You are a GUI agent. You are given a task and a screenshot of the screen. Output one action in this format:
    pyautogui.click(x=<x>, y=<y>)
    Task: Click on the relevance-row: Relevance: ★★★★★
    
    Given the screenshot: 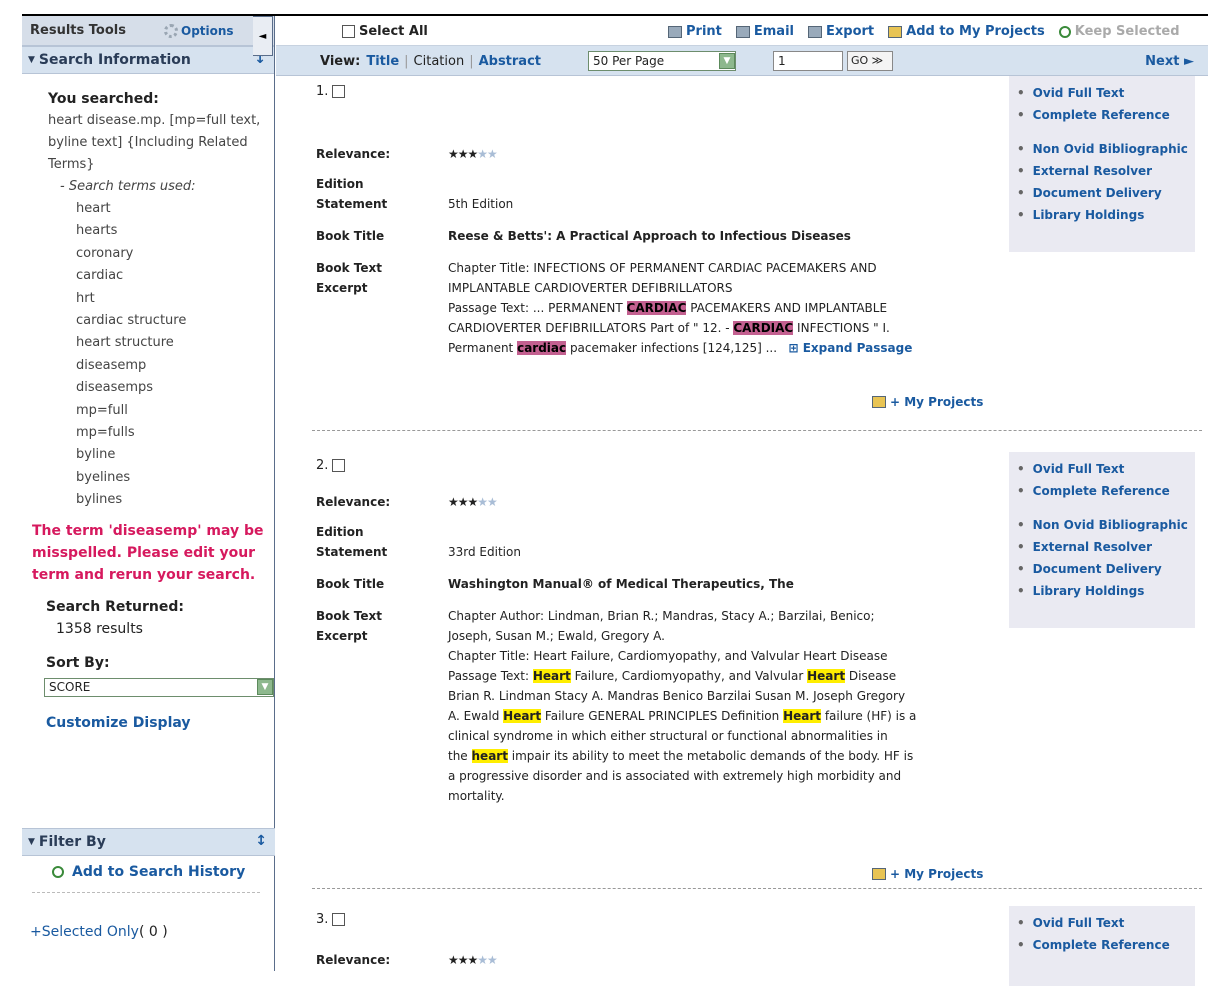 What is the action you would take?
    pyautogui.click(x=407, y=154)
    